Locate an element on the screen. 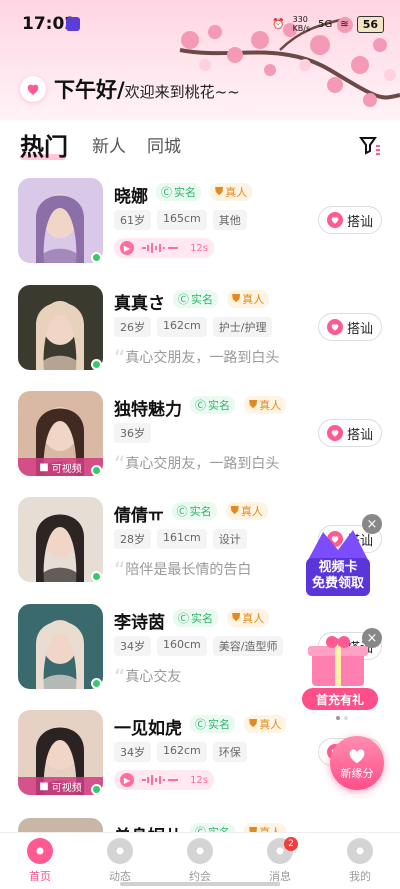 Image resolution: width=400 pixels, height=889 pixels. user-tag: 161cm is located at coordinates (182, 539).